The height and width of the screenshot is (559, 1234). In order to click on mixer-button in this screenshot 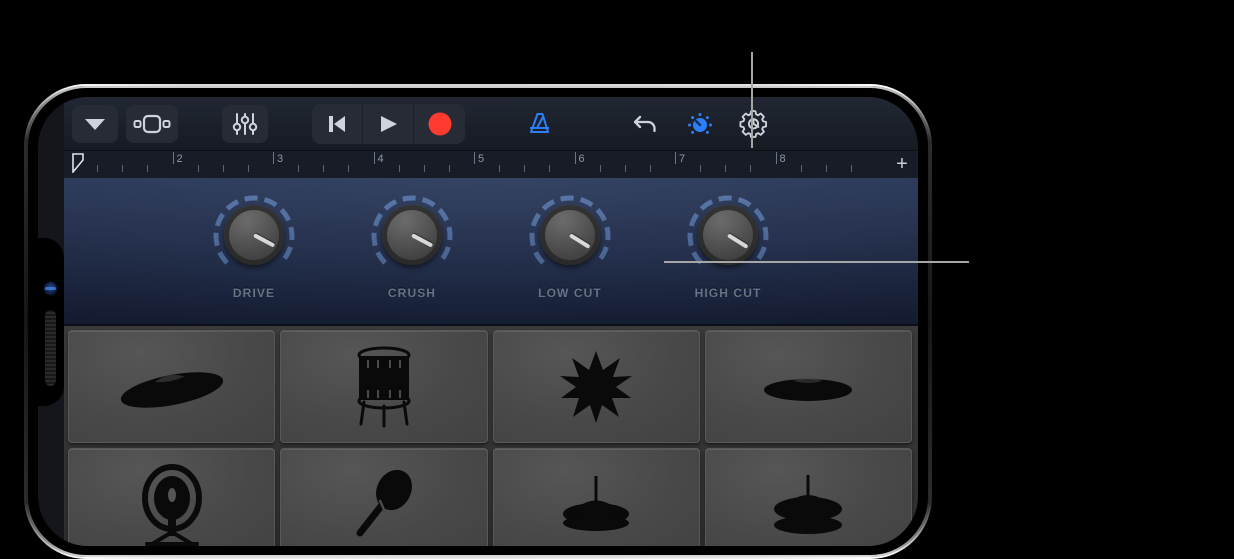, I will do `click(245, 123)`.